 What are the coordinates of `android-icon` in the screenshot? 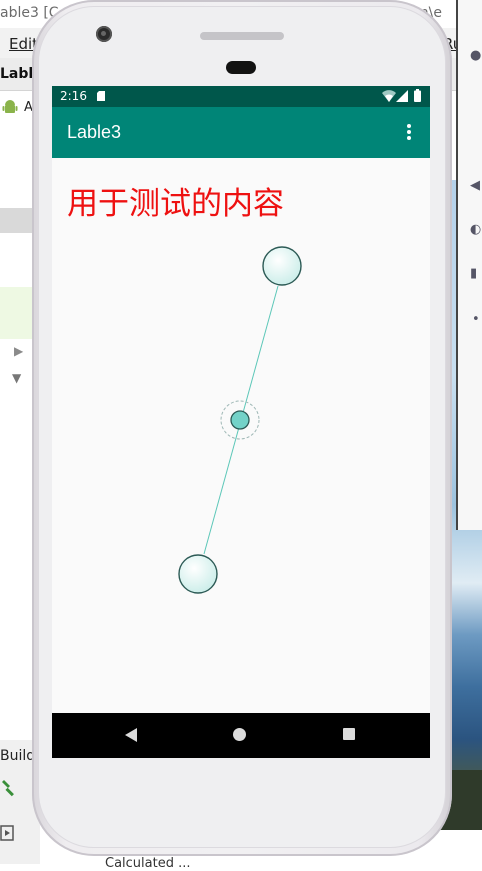 It's located at (10, 106).